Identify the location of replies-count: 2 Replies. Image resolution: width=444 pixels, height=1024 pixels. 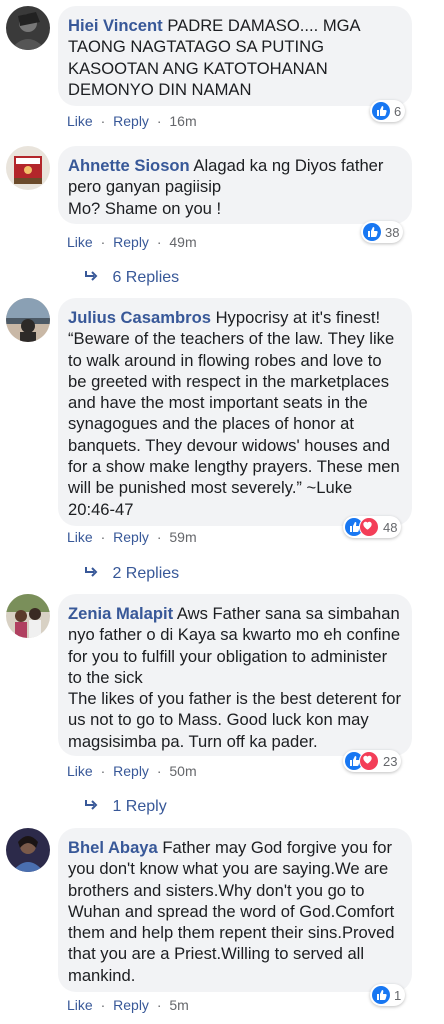
(145, 573).